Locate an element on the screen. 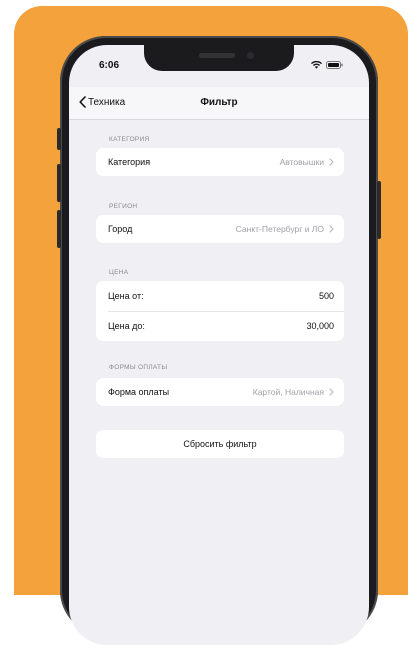 The width and height of the screenshot is (414, 645). status-time: 6:06 is located at coordinates (109, 65).